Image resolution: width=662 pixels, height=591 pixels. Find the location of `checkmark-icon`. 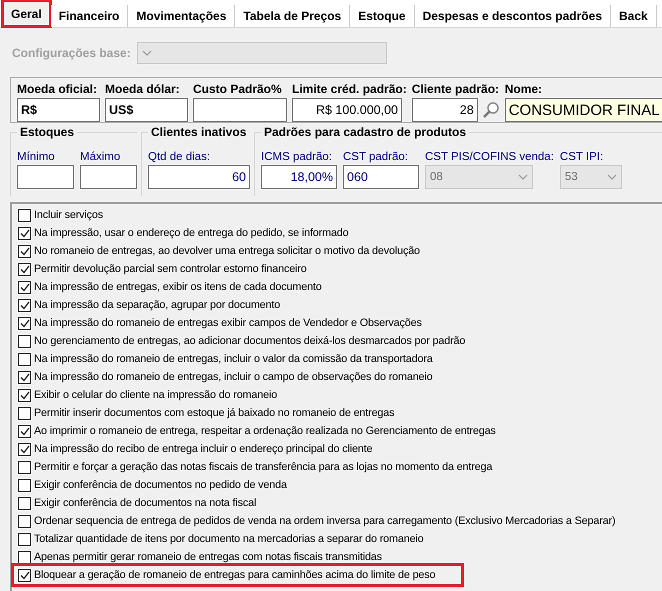

checkmark-icon is located at coordinates (25, 575).